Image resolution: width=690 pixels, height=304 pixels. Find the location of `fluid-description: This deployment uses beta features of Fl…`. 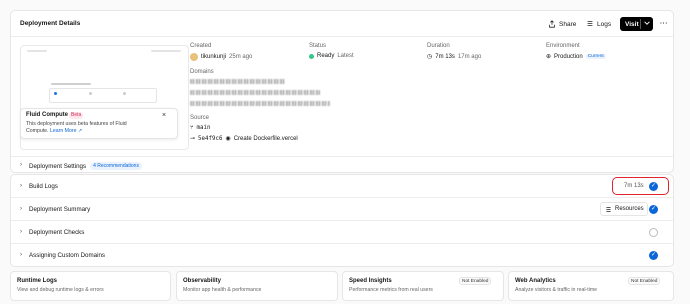

fluid-description: This deployment uses beta features of Fl… is located at coordinates (81, 128).